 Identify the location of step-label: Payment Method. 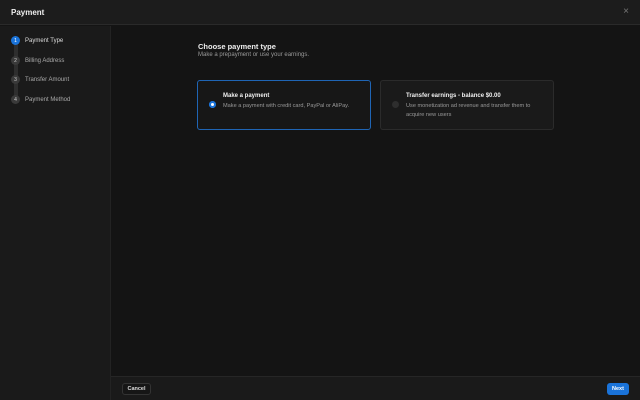
(48, 99).